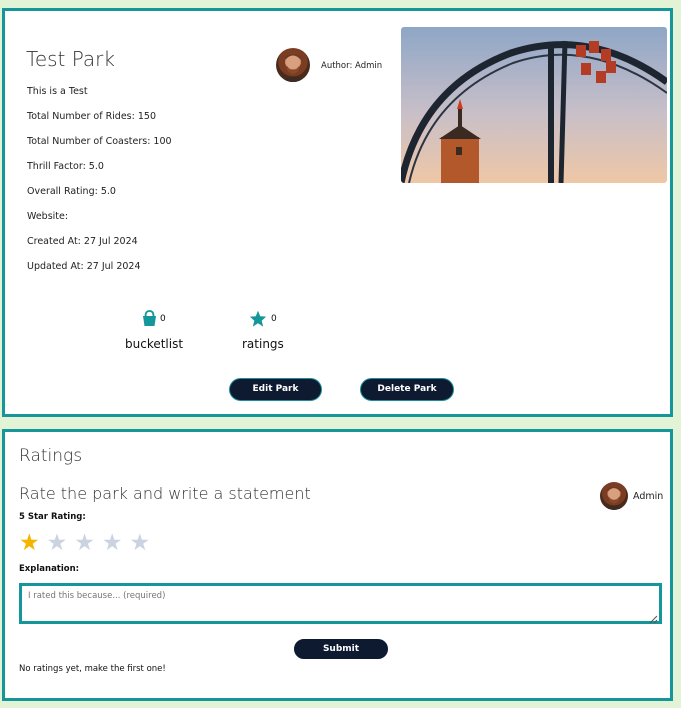 Image resolution: width=681 pixels, height=708 pixels. I want to click on park-description: This is a Test, so click(57, 91).